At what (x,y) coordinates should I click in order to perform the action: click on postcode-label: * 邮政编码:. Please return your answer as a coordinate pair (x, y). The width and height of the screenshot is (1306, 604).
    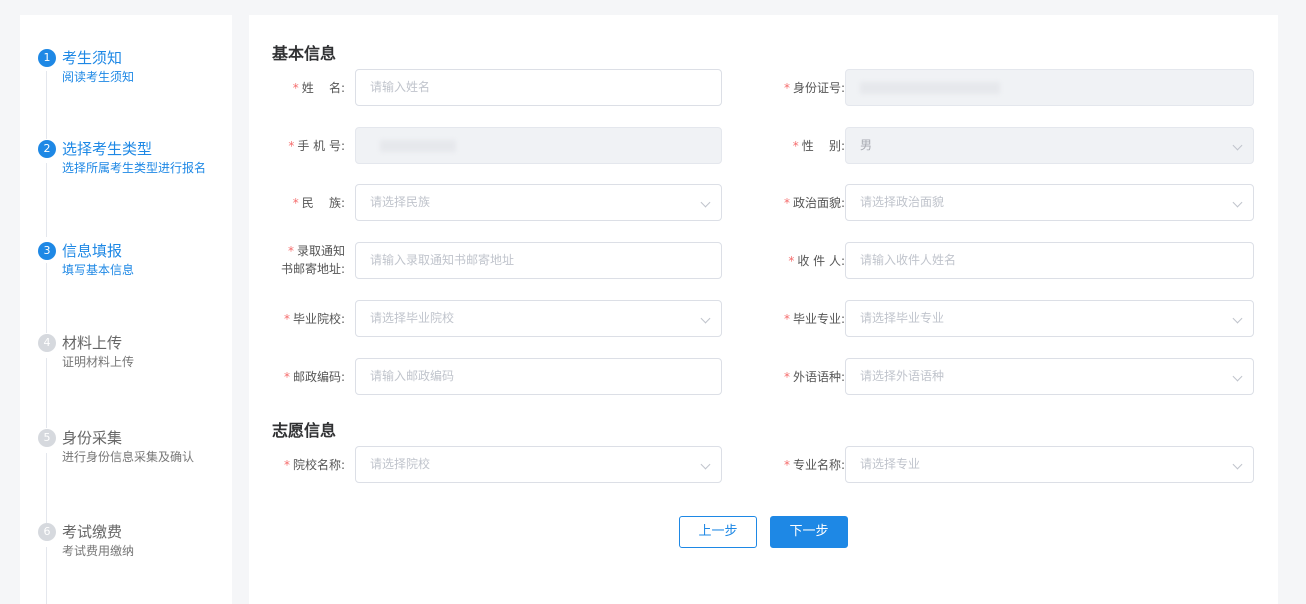
    Looking at the image, I should click on (314, 377).